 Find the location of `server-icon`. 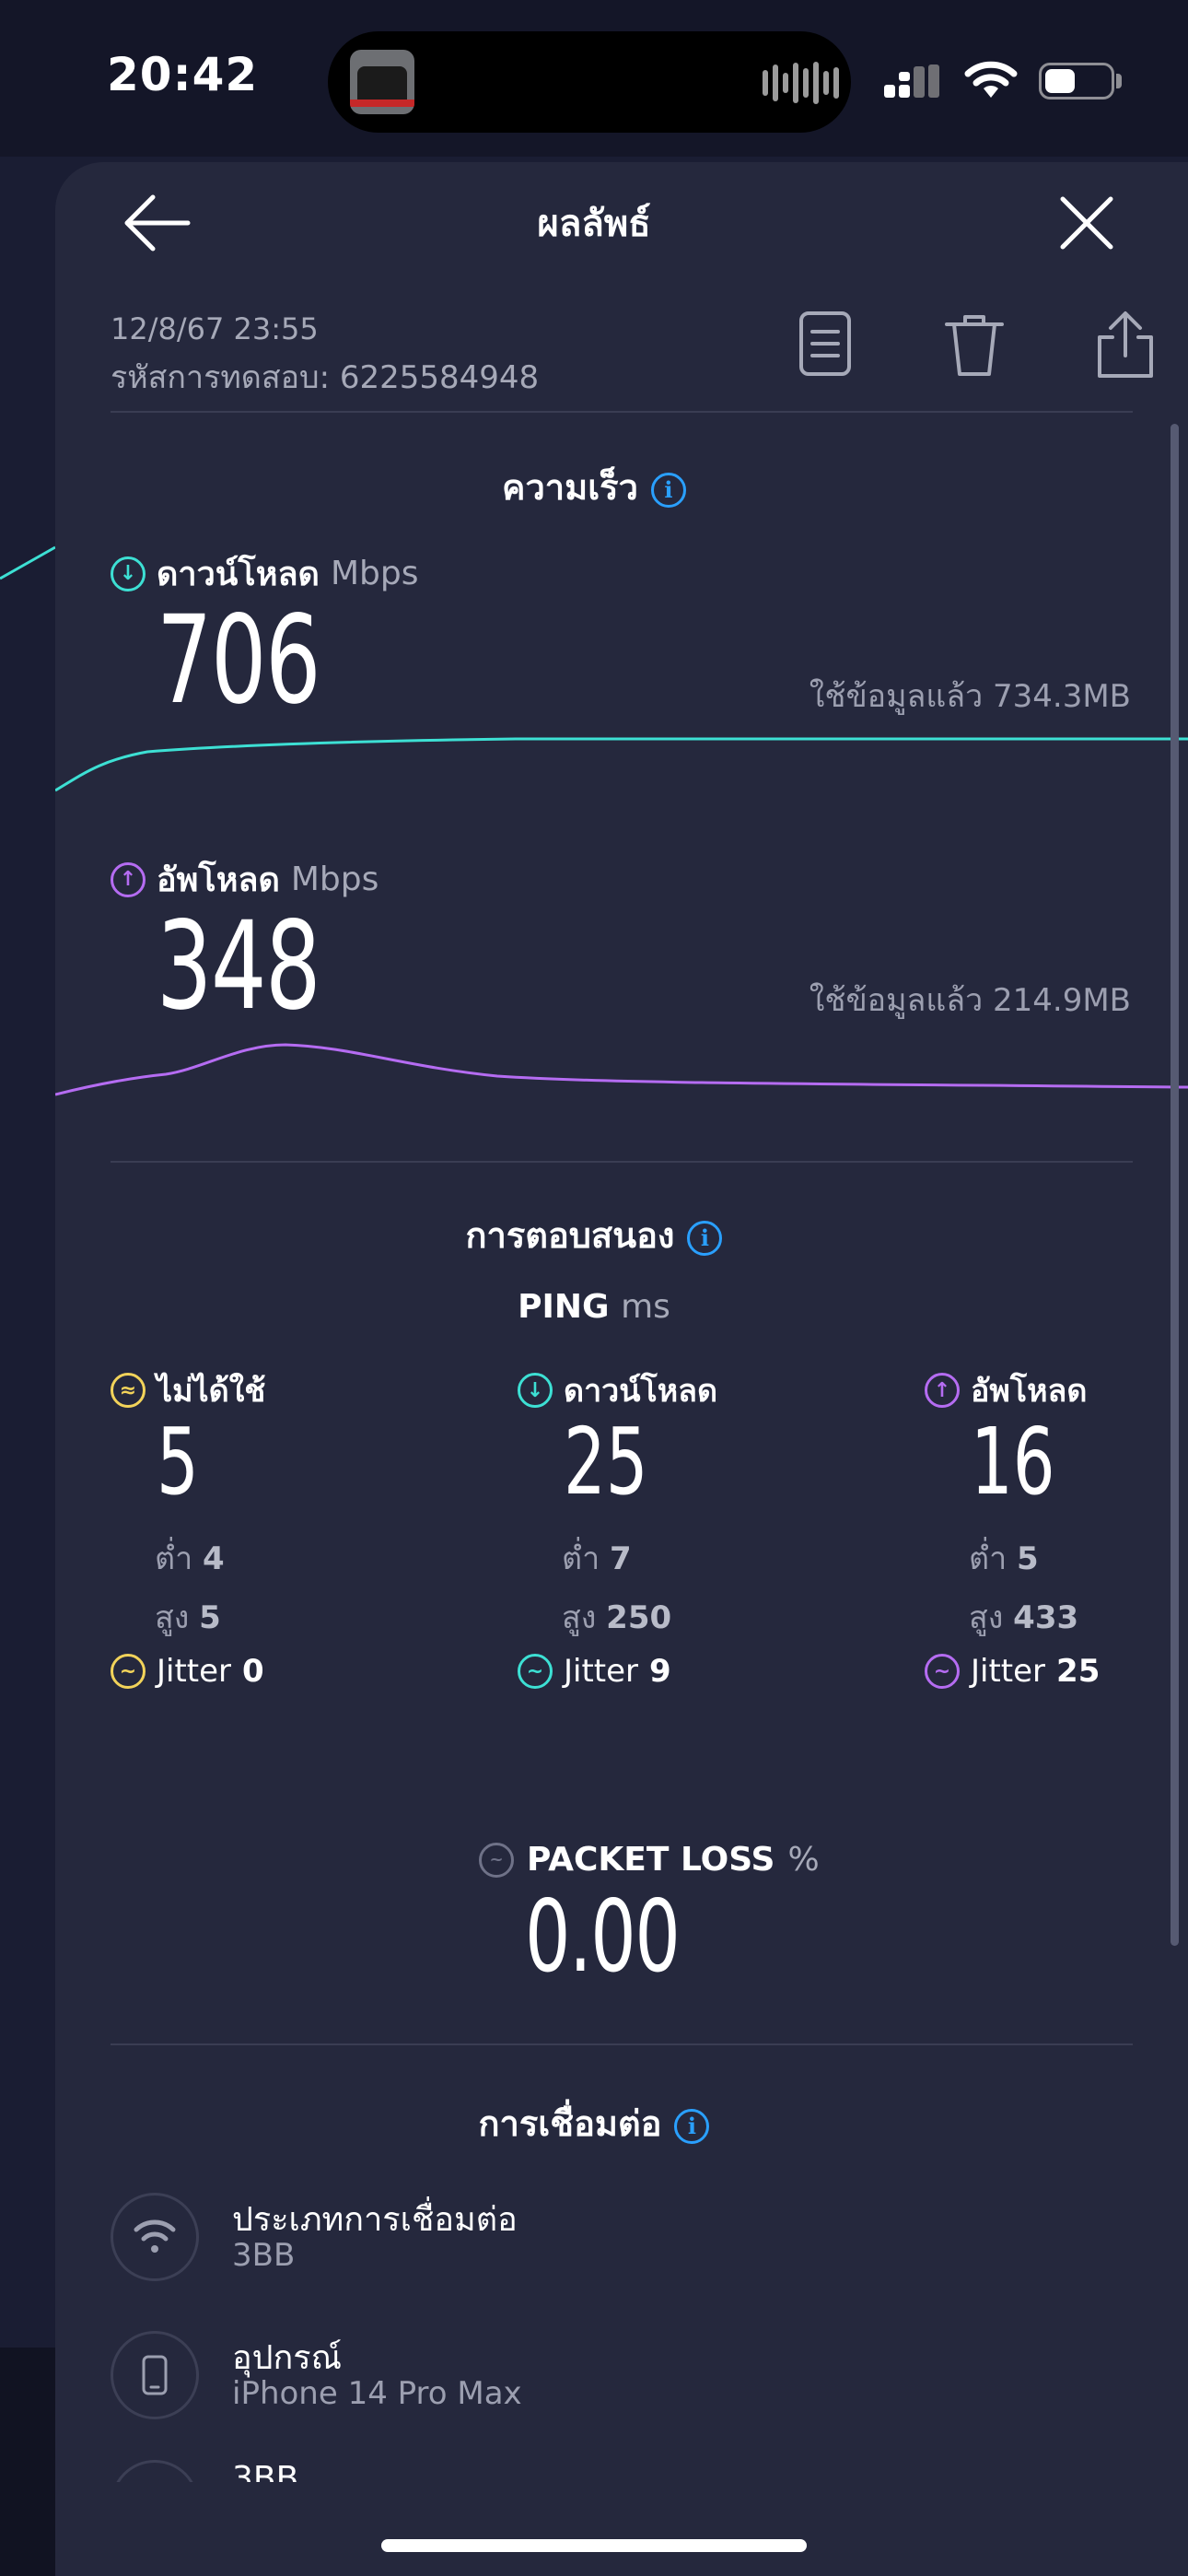

server-icon is located at coordinates (155, 2471).